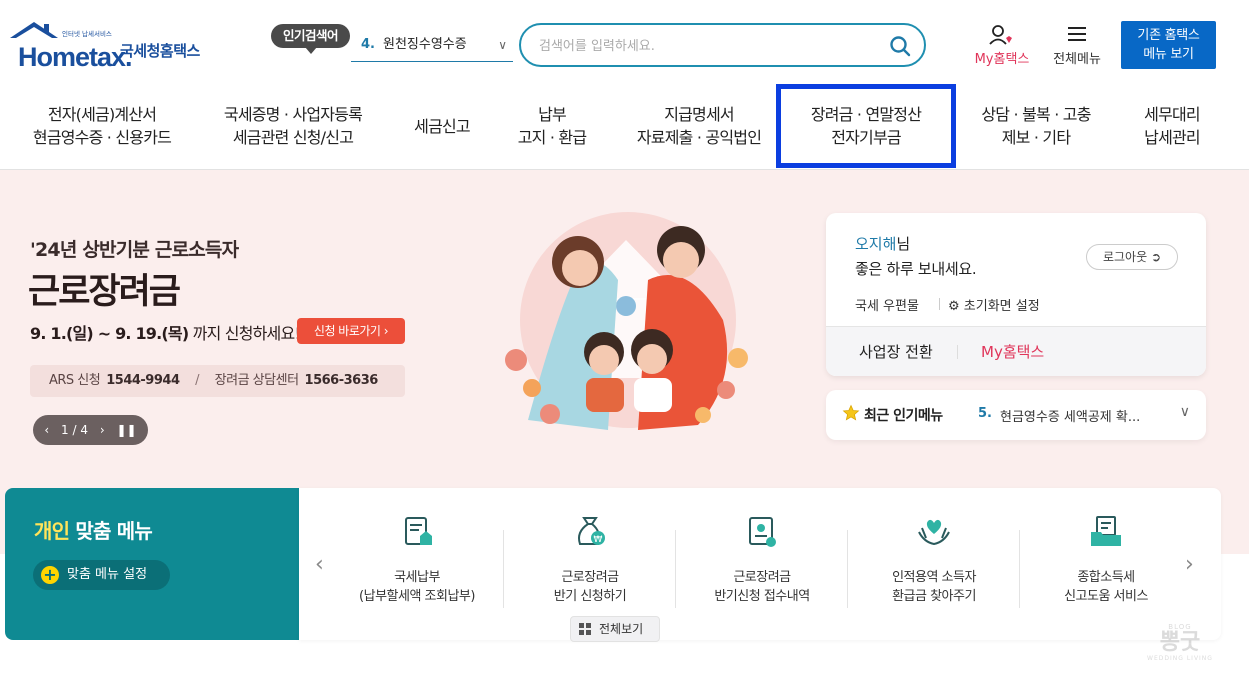  I want to click on money-bag-icon: ₩, so click(591, 531).